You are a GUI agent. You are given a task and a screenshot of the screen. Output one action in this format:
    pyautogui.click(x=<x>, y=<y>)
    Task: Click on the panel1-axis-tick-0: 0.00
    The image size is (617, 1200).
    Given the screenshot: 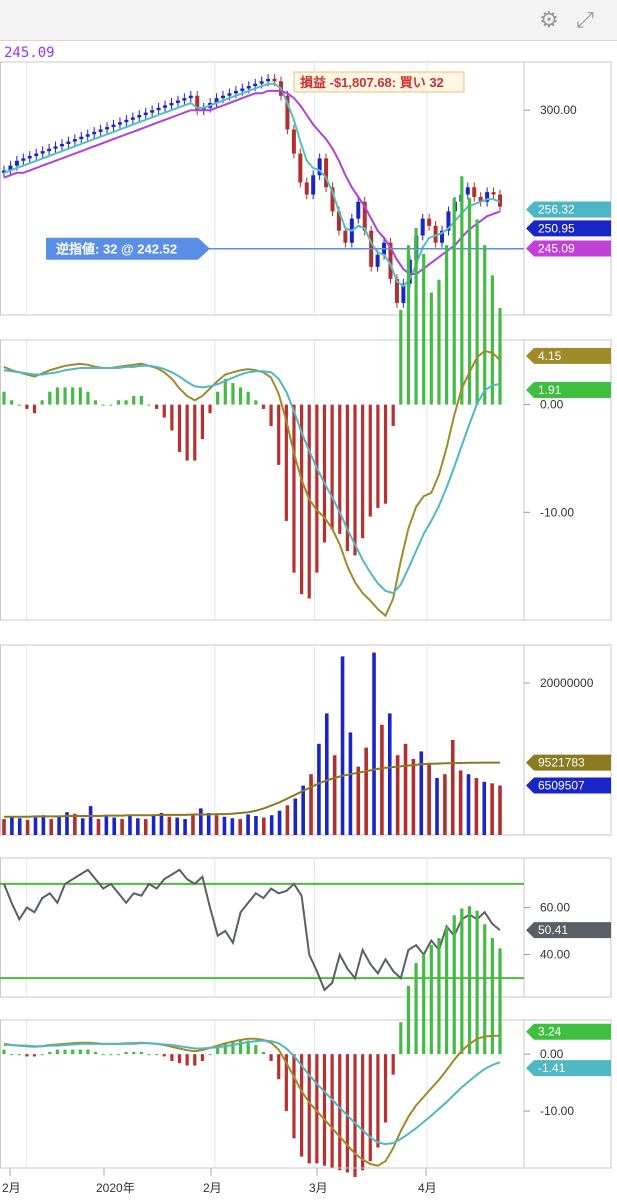 What is the action you would take?
    pyautogui.click(x=552, y=405)
    